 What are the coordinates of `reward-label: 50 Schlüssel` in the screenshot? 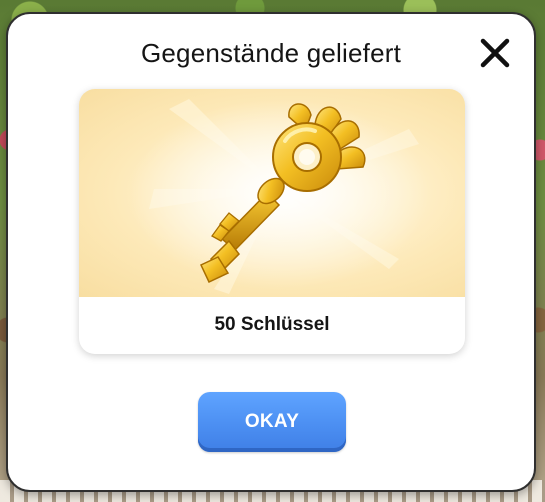 It's located at (272, 324).